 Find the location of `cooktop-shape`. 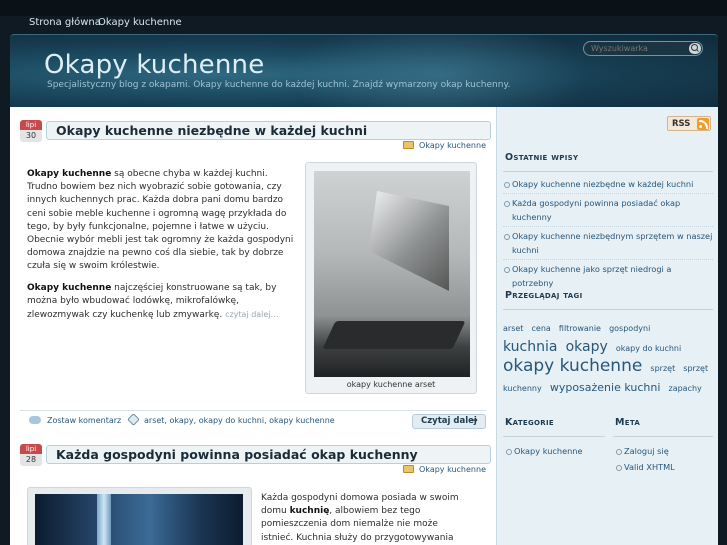

cooktop-shape is located at coordinates (394, 335).